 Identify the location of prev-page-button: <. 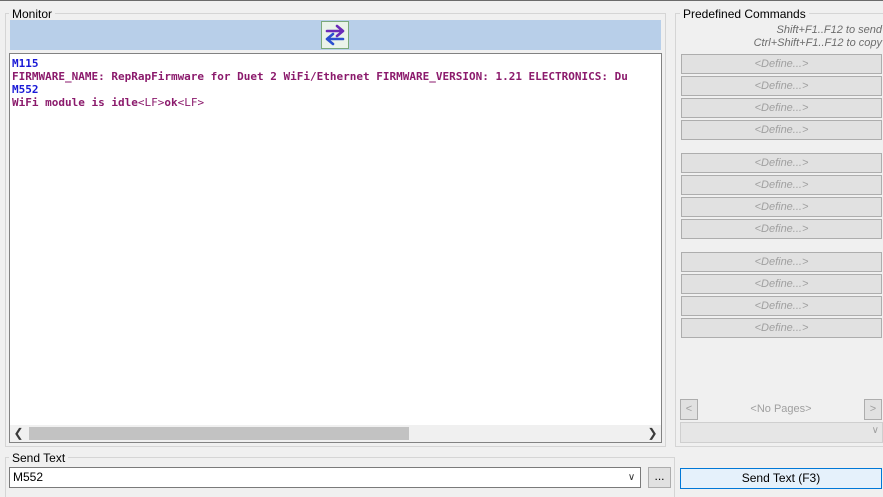
(689, 409).